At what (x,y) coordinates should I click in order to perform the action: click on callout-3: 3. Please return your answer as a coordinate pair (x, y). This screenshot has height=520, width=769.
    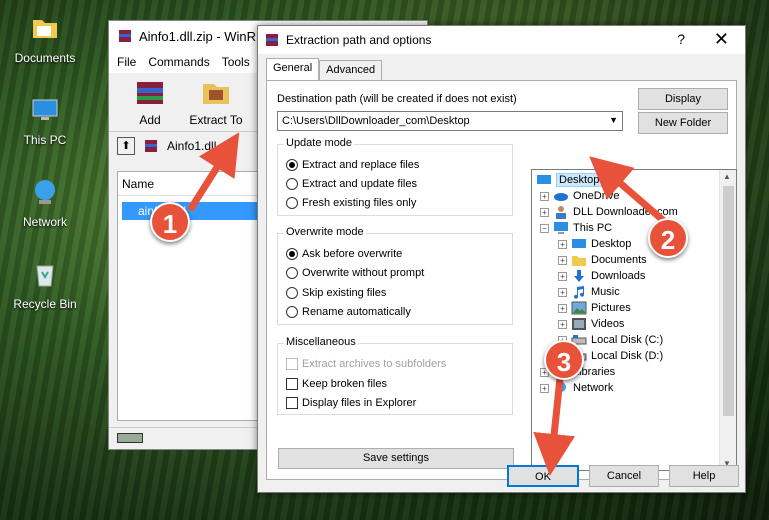
    Looking at the image, I should click on (564, 360).